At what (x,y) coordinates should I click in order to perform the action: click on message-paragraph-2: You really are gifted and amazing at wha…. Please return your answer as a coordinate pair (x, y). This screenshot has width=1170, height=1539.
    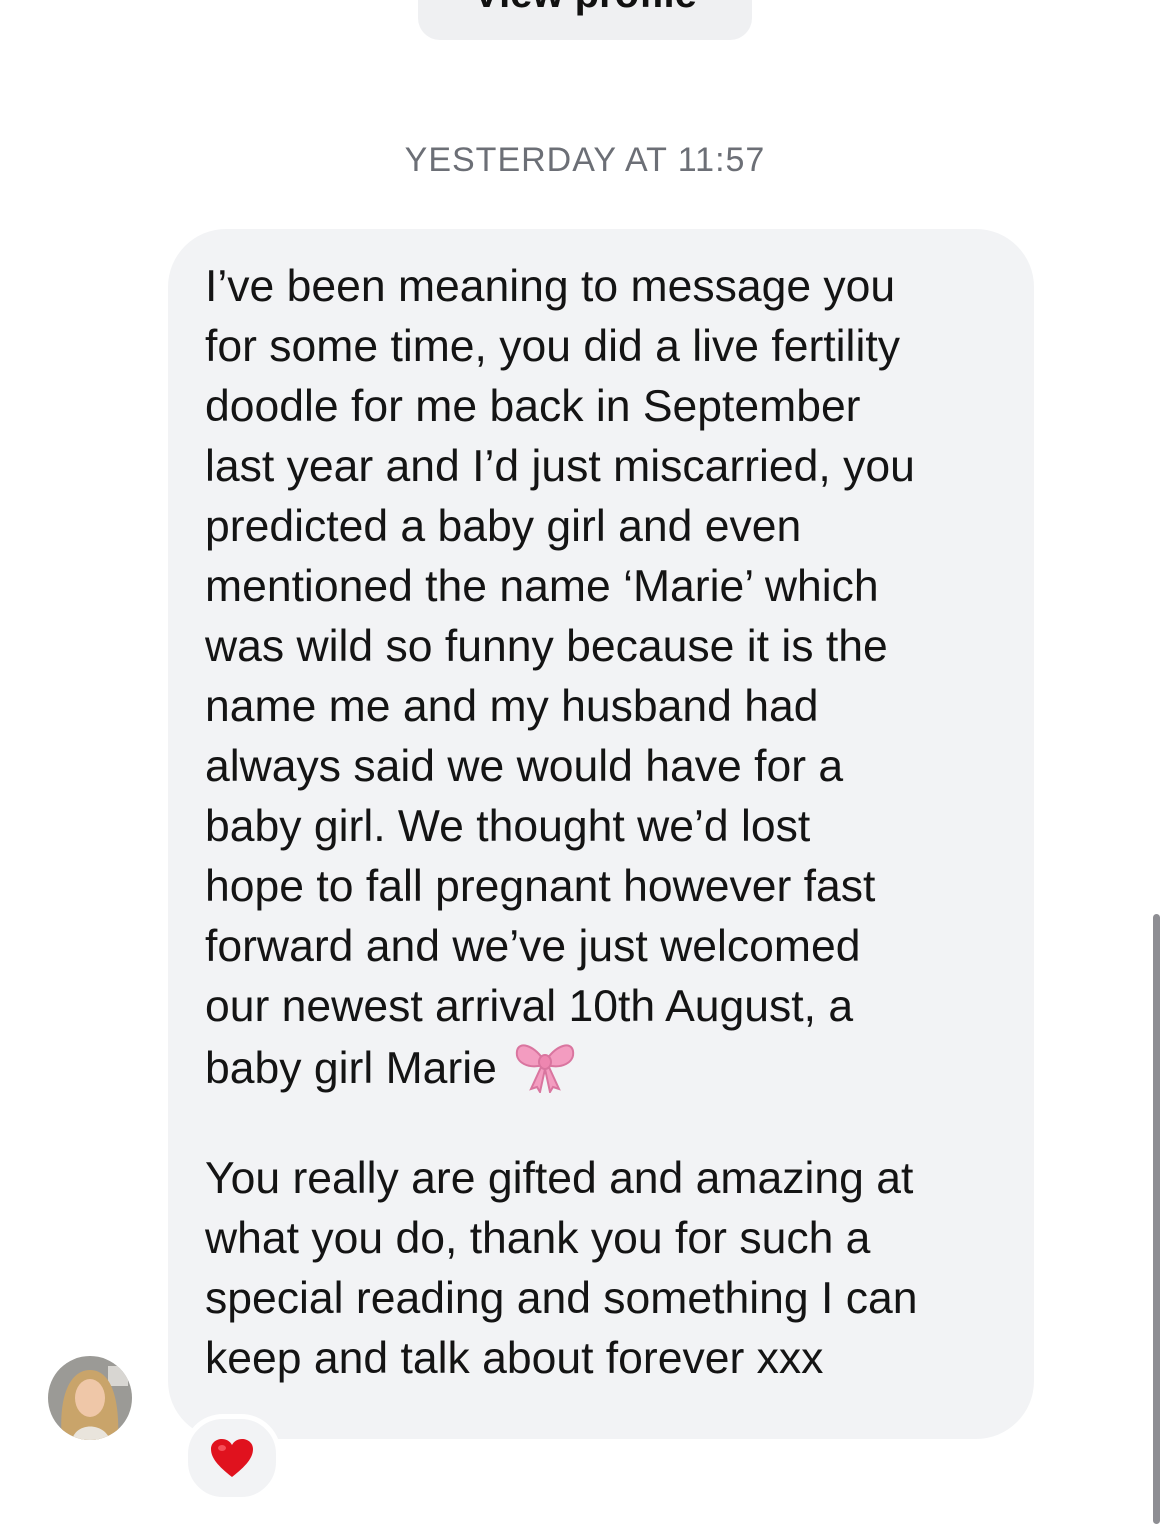
    Looking at the image, I should click on (561, 1268).